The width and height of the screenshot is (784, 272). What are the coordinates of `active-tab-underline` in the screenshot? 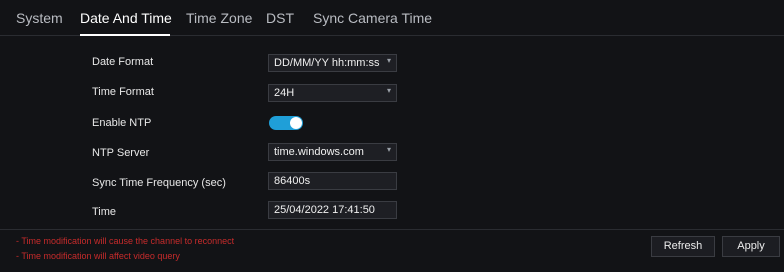 It's located at (125, 35).